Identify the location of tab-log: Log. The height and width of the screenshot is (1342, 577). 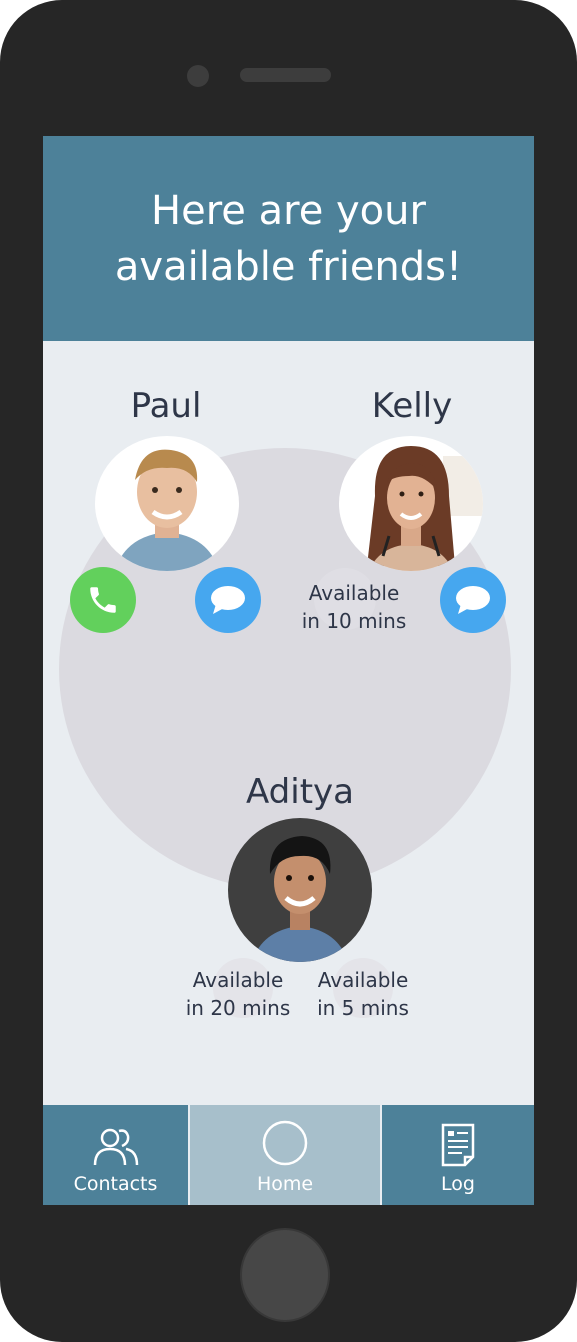
(458, 1155).